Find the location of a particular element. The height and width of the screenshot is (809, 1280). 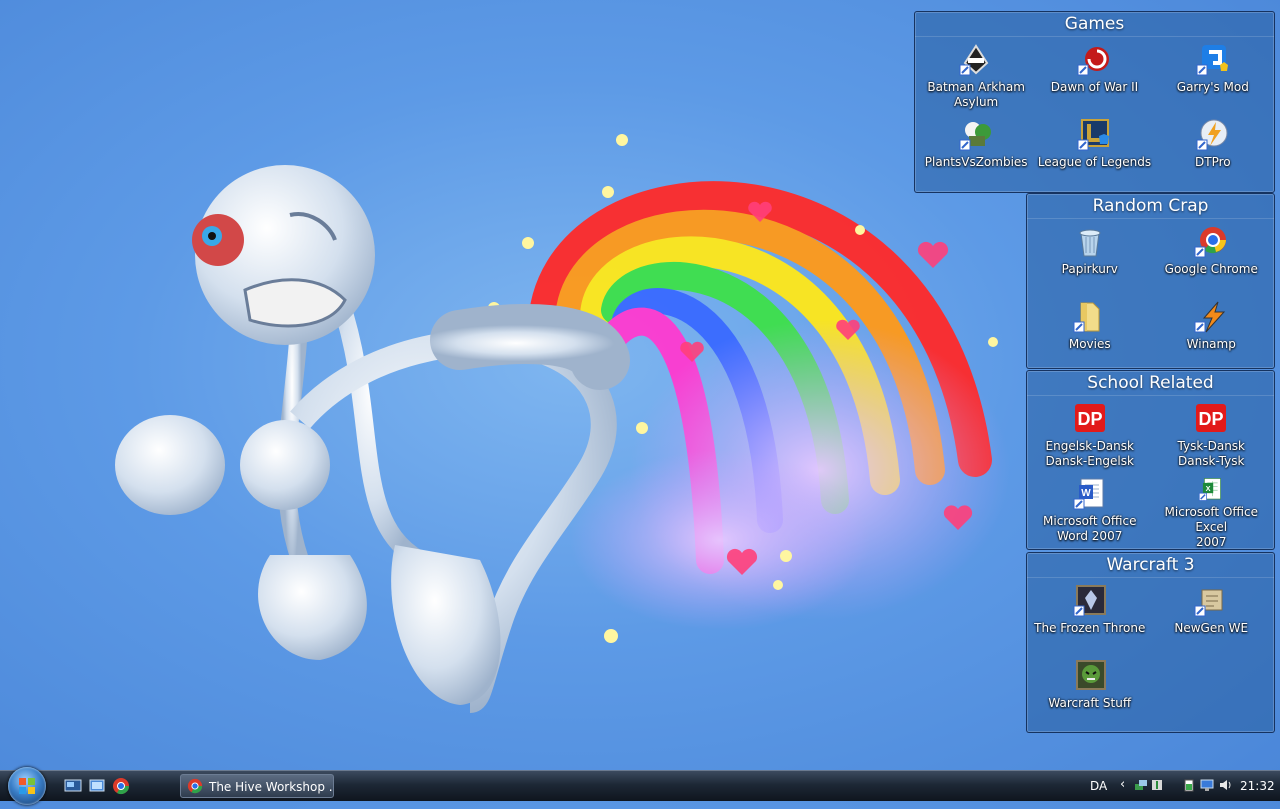

start-button is located at coordinates (27, 786).